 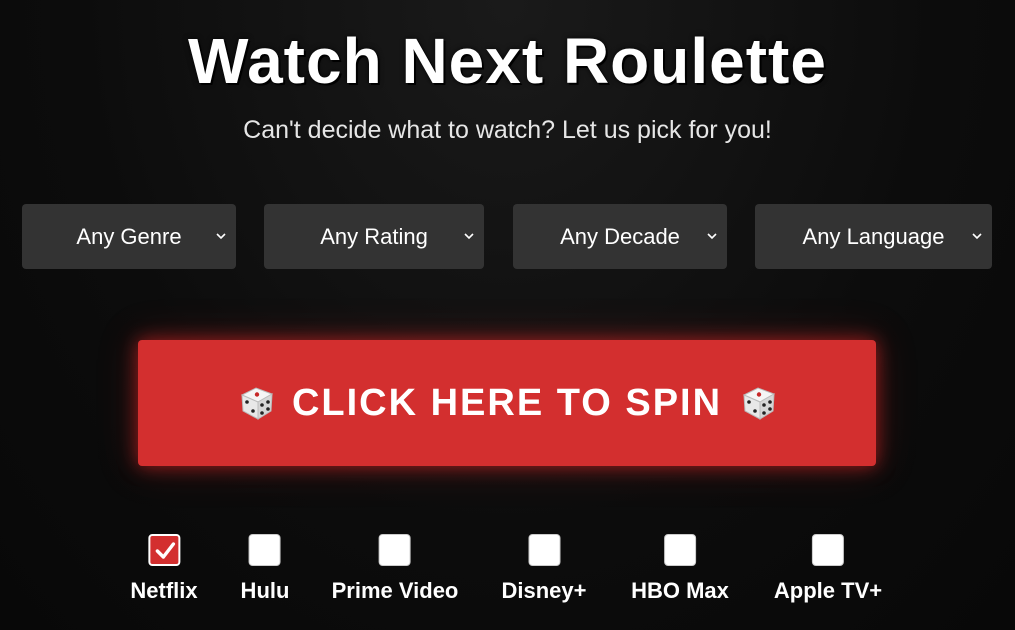 I want to click on decade-select-value: Any Decade, so click(x=620, y=236).